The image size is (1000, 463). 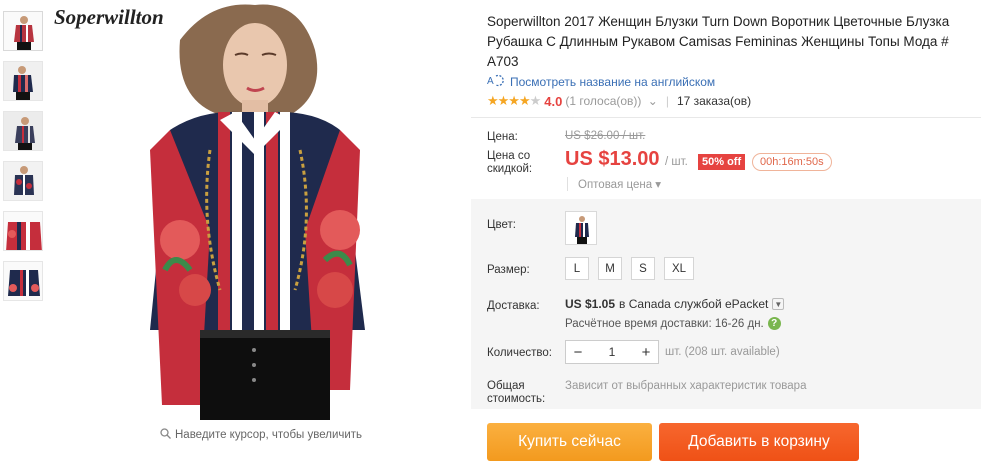 What do you see at coordinates (714, 101) in the screenshot?
I see `orders-count: 17 заказа(ов)` at bounding box center [714, 101].